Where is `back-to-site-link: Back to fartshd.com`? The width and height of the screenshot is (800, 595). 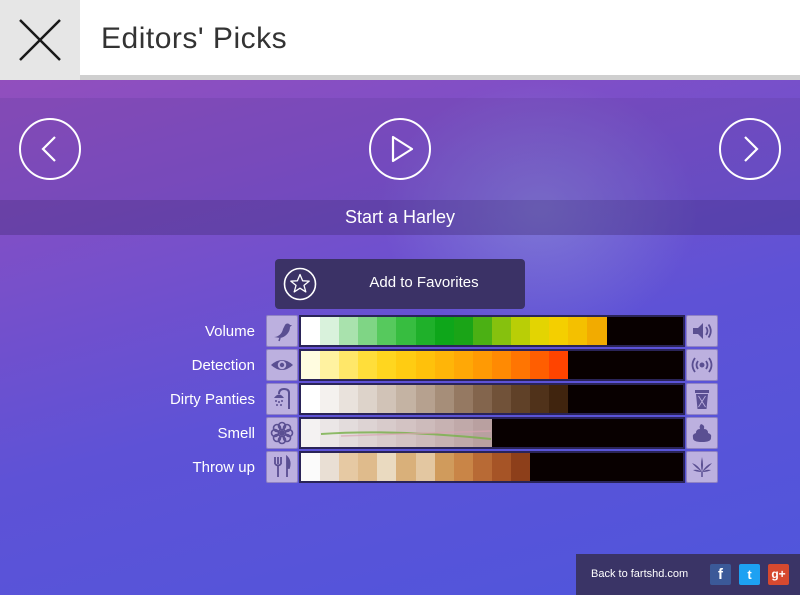 back-to-site-link: Back to fartshd.com is located at coordinates (639, 574).